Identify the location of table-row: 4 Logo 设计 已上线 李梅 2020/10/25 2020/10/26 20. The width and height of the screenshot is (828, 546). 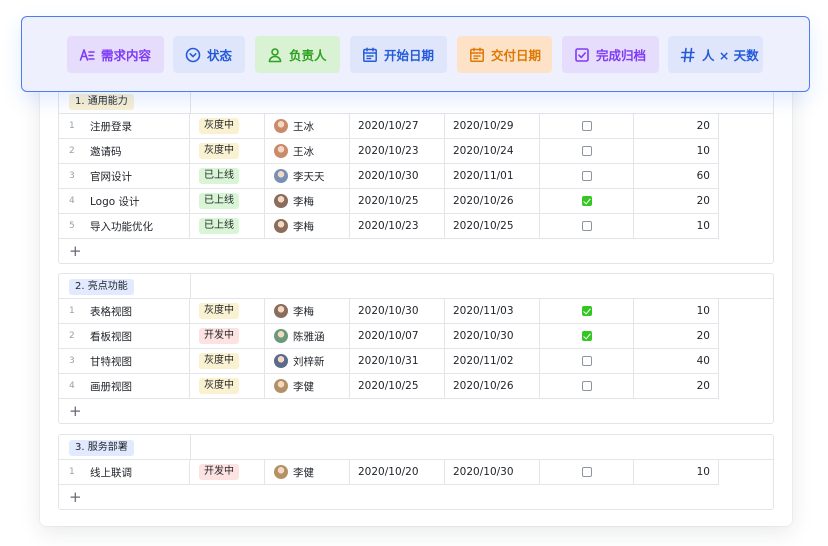
(416, 201).